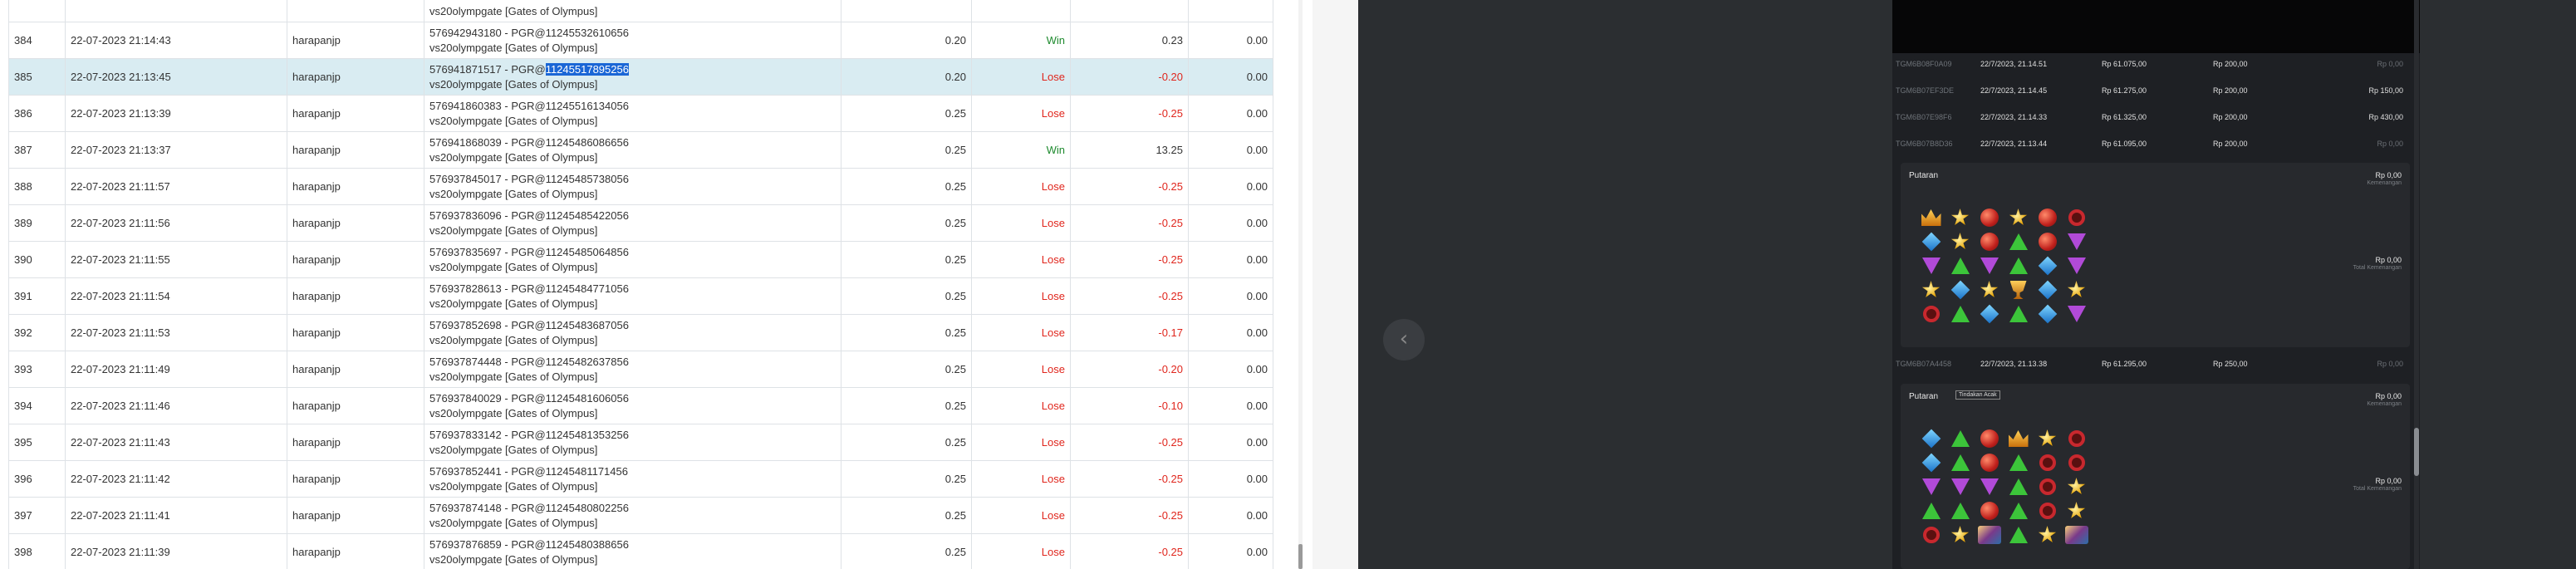 This screenshot has height=569, width=2576. What do you see at coordinates (2124, 64) in the screenshot?
I see `round-balance: Rp 61.075,00` at bounding box center [2124, 64].